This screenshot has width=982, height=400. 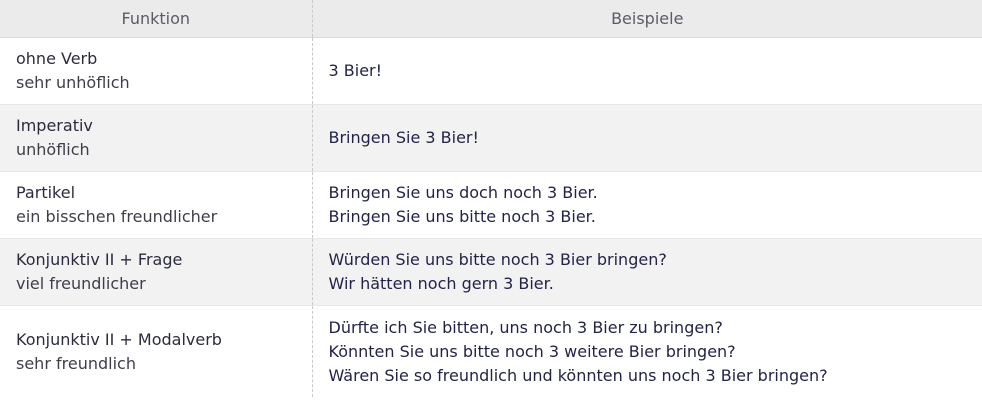 I want to click on function-name: Konjunktiv II + Frage, so click(x=99, y=259).